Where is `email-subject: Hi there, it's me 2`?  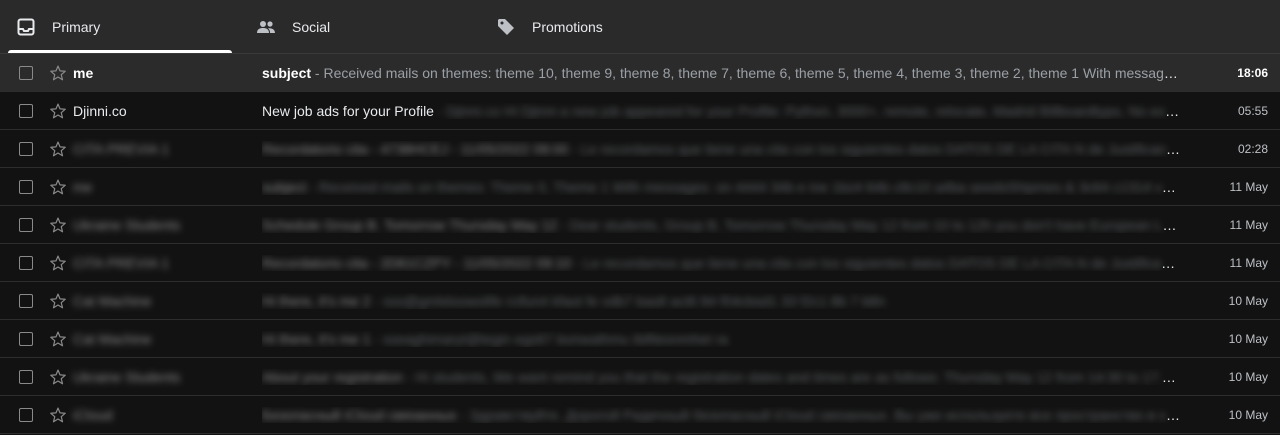
email-subject: Hi there, it's me 2 is located at coordinates (316, 300).